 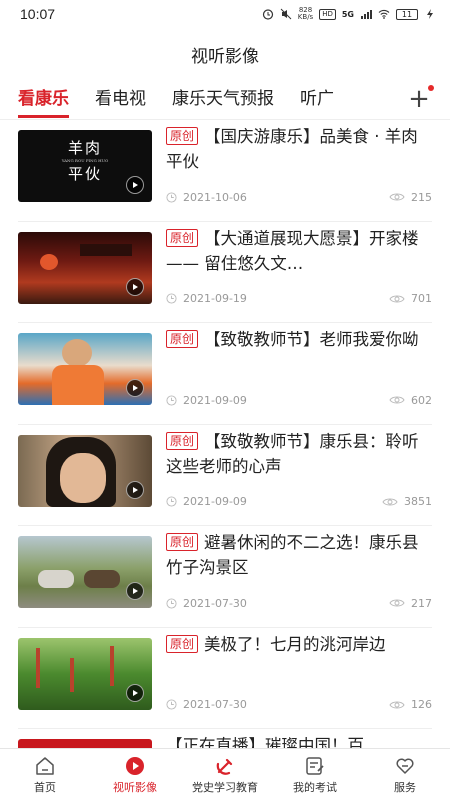 What do you see at coordinates (327, 14) in the screenshot?
I see `hd-badge: HD` at bounding box center [327, 14].